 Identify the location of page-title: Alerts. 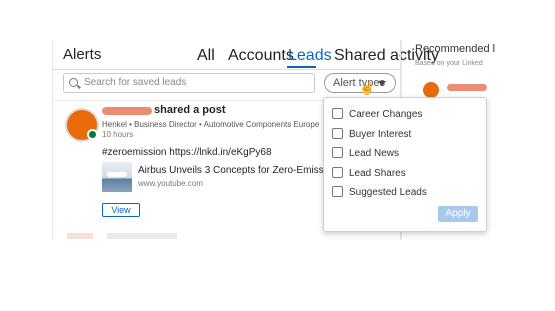
(82, 54).